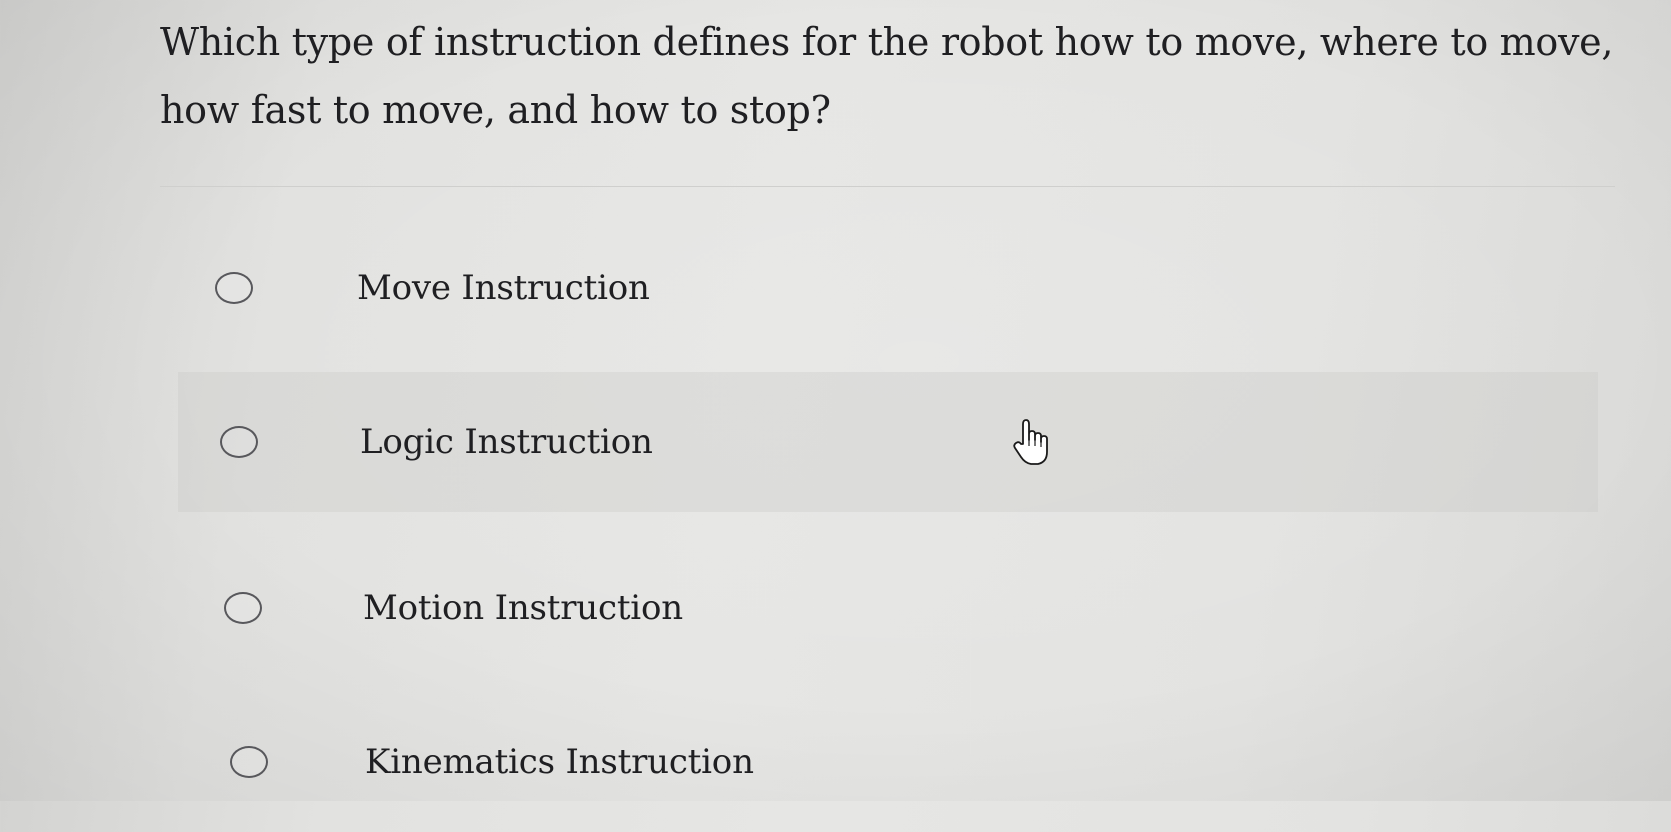  What do you see at coordinates (506, 442) in the screenshot?
I see `option-label: Logic Instruction` at bounding box center [506, 442].